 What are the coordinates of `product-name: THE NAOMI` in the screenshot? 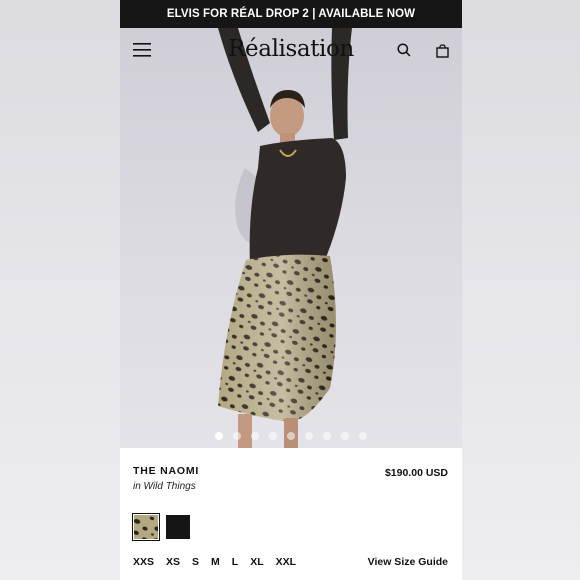 It's located at (166, 471).